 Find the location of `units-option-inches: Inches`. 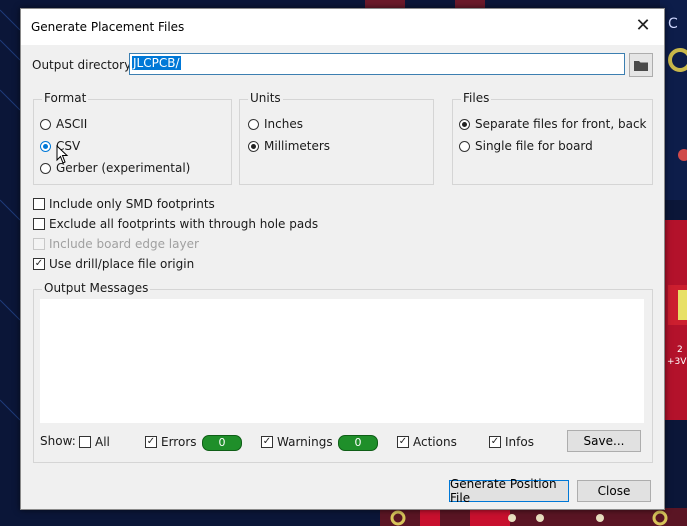

units-option-inches: Inches is located at coordinates (275, 124).